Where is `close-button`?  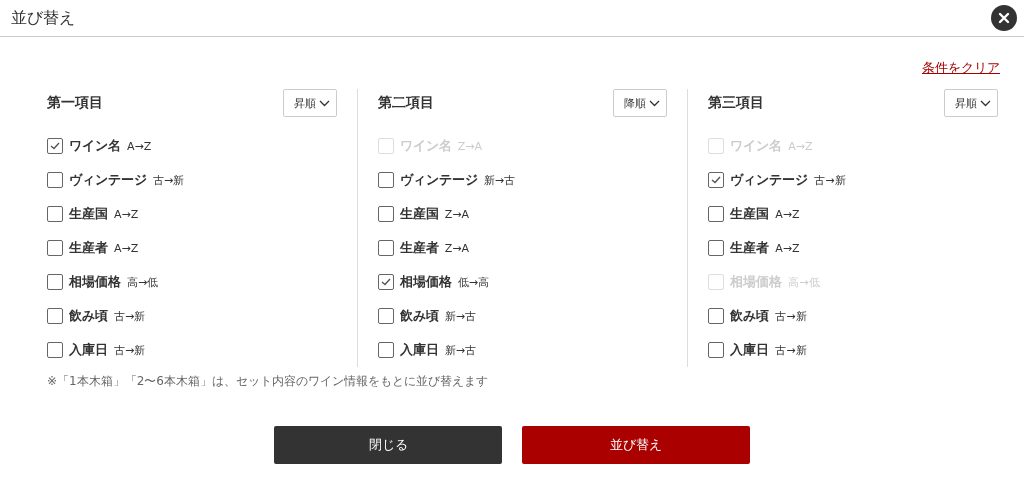
close-button is located at coordinates (1004, 18).